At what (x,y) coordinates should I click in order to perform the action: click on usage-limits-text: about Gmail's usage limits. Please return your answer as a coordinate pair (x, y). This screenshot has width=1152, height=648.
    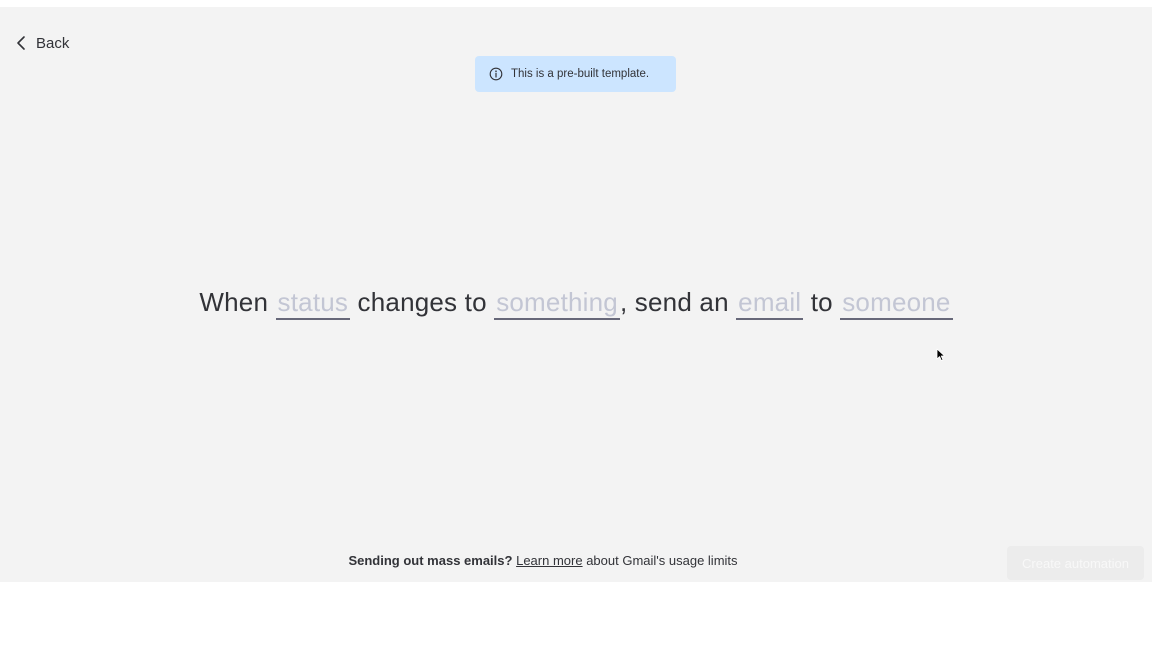
    Looking at the image, I should click on (662, 560).